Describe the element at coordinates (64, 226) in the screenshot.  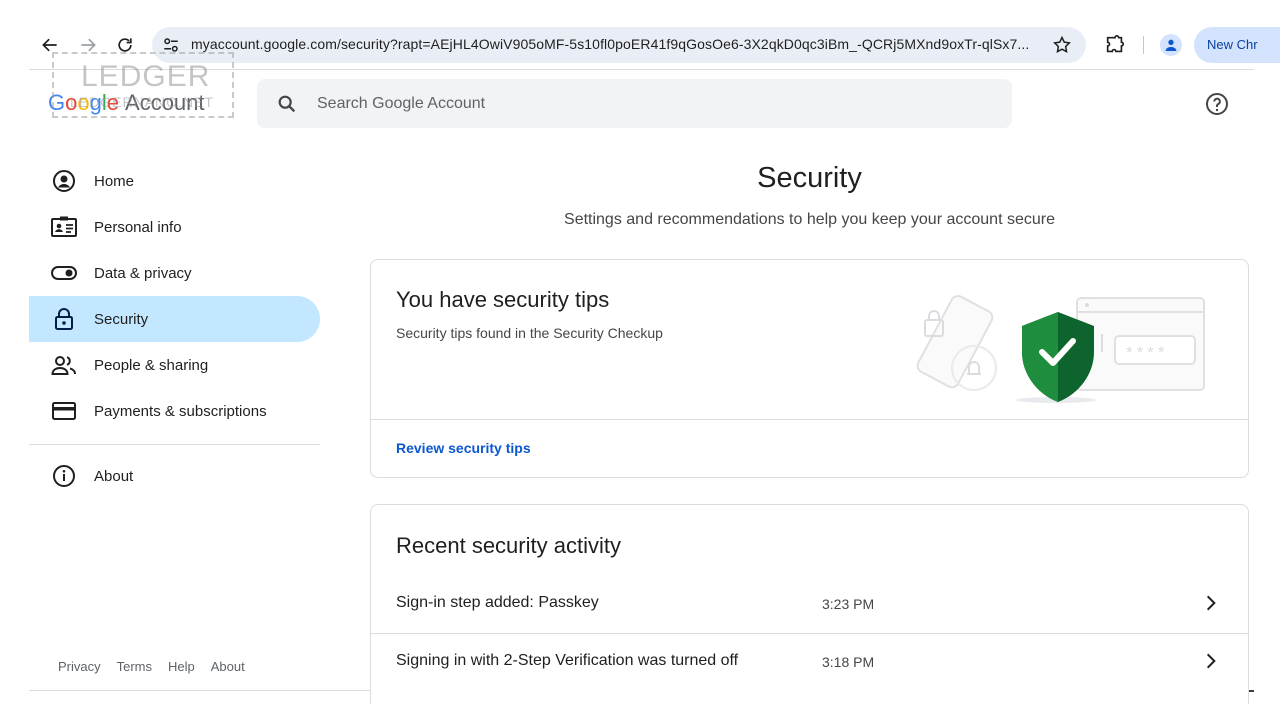
I see `id-card-icon` at that location.